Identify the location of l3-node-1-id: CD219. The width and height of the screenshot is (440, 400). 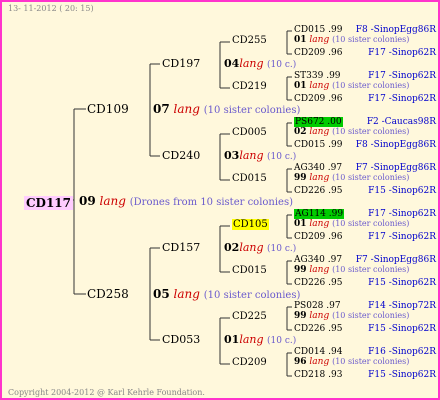
(249, 87).